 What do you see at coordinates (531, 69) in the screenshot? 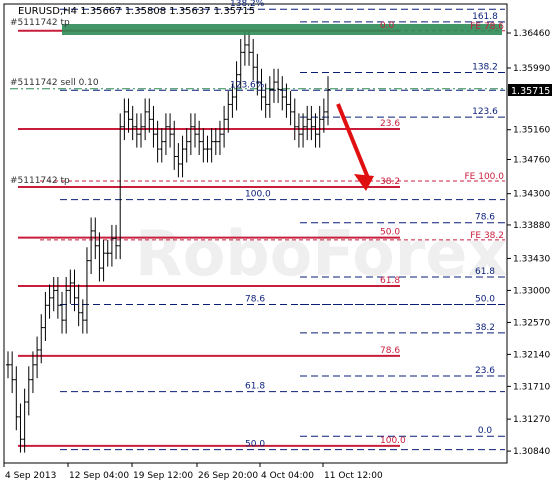
I see `y-tick-label: 1.35990` at bounding box center [531, 69].